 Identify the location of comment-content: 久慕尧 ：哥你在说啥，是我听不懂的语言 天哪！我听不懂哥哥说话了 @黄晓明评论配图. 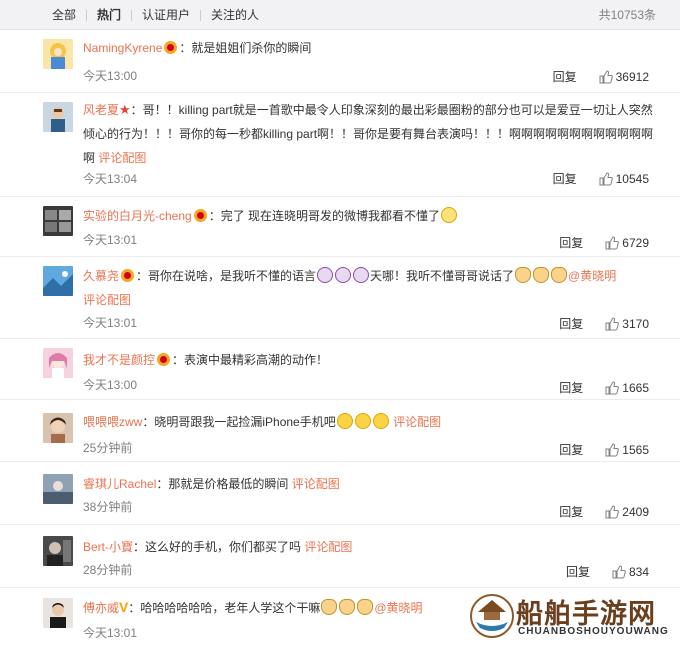
(370, 288).